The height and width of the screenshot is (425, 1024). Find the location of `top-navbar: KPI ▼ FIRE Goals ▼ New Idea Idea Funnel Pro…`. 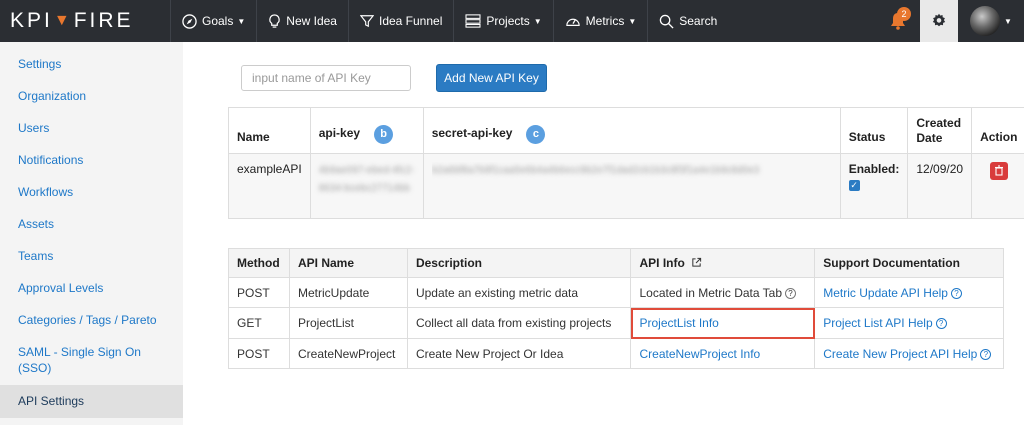

top-navbar: KPI ▼ FIRE Goals ▼ New Idea Idea Funnel Pro… is located at coordinates (512, 21).